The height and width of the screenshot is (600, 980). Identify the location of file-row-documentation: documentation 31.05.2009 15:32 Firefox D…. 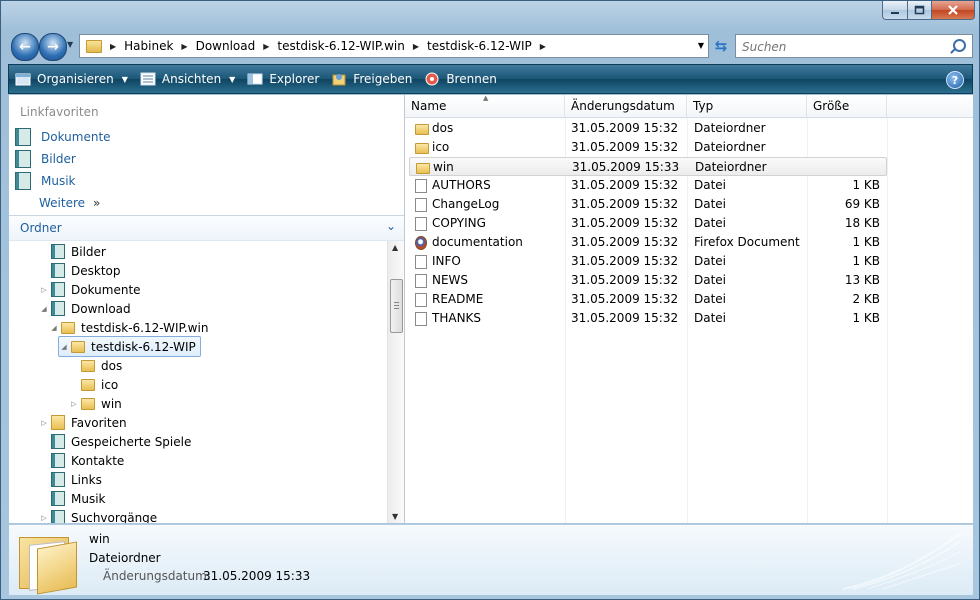
(648, 242).